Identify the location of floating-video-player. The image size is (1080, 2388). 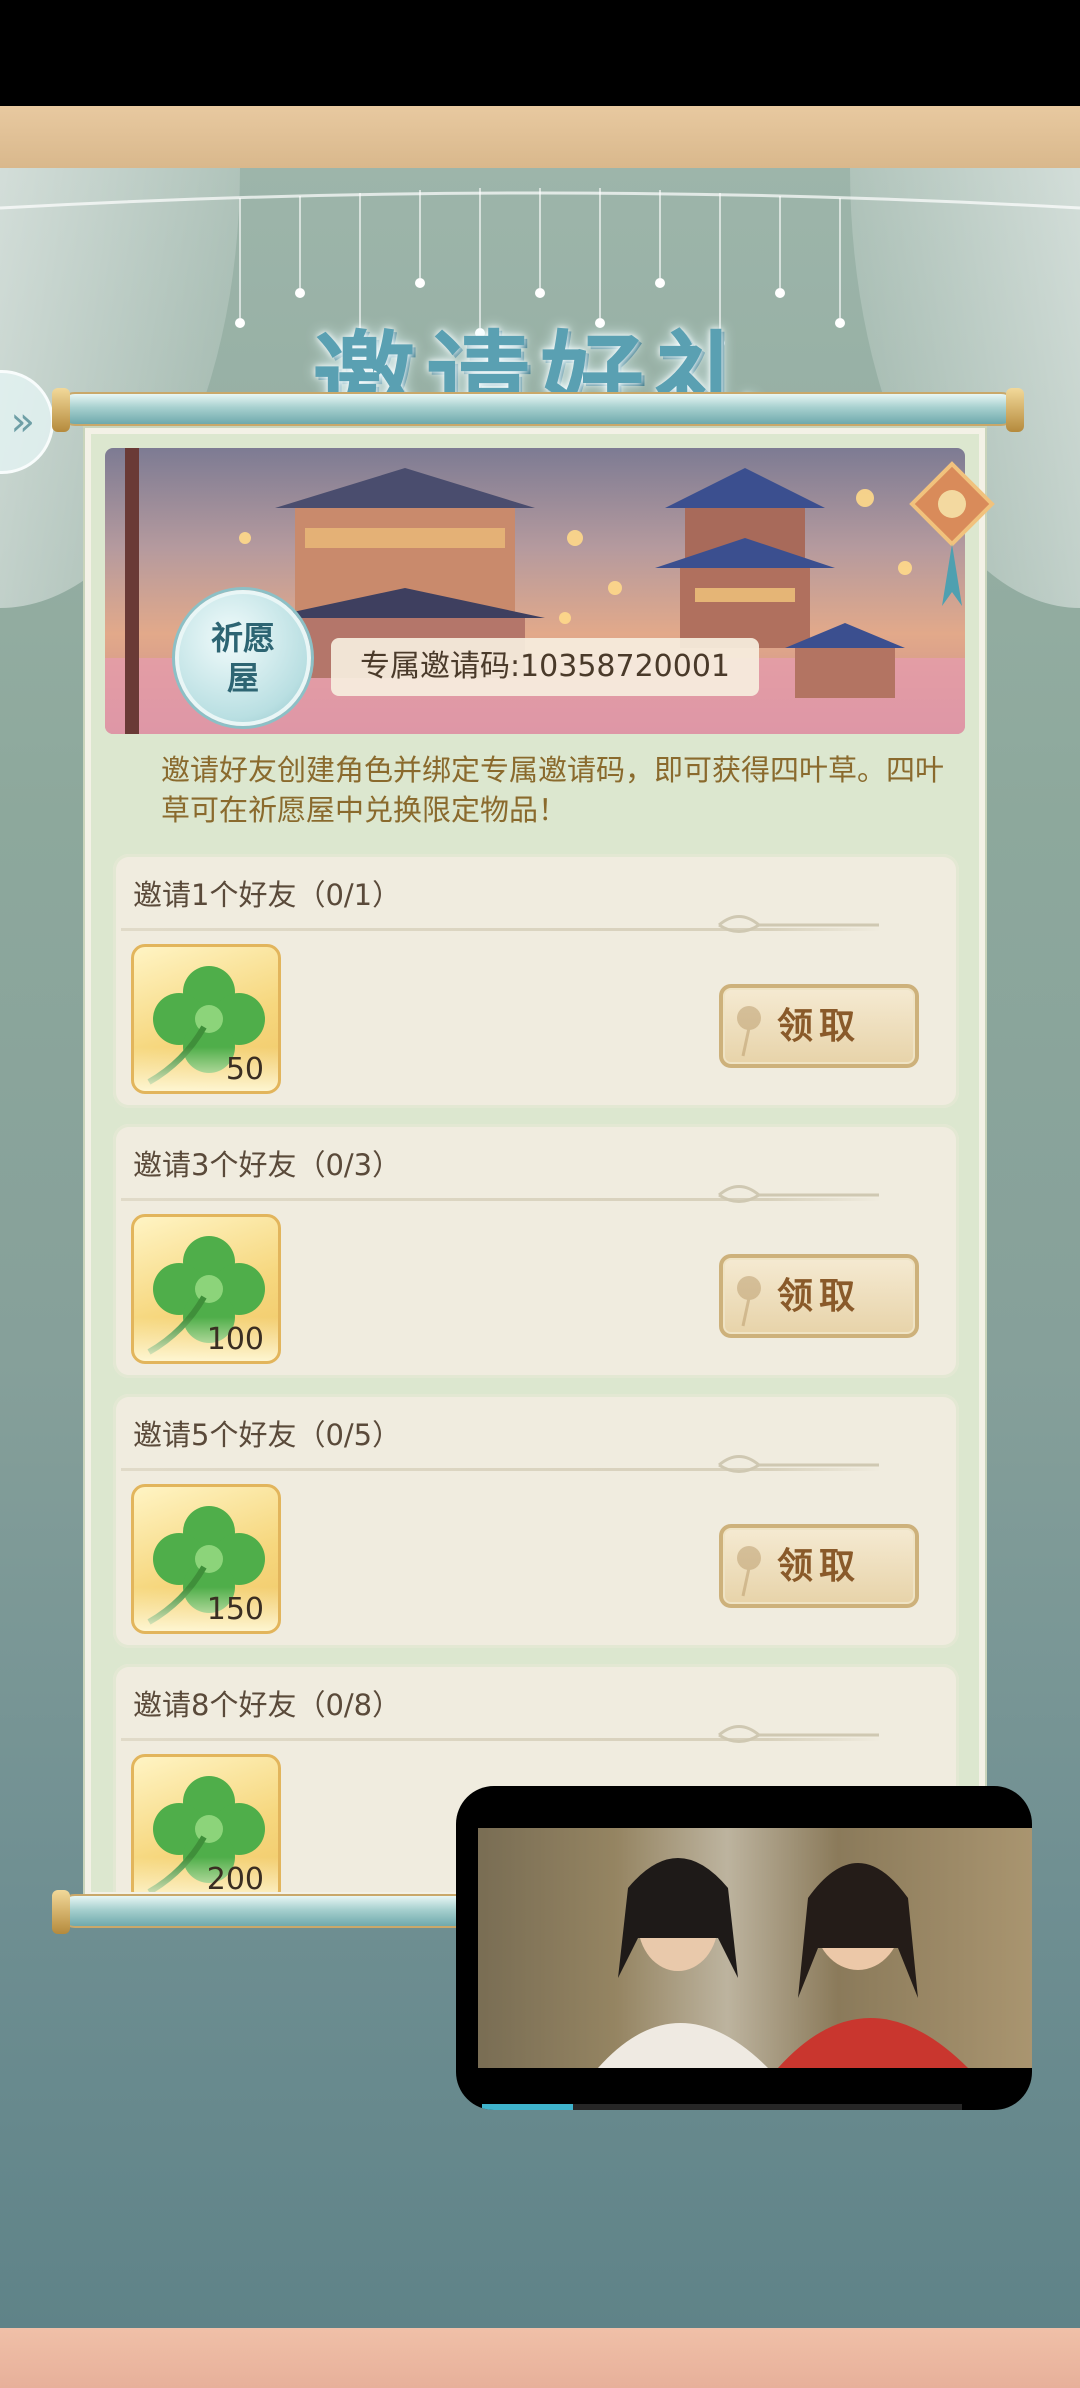
(744, 1948).